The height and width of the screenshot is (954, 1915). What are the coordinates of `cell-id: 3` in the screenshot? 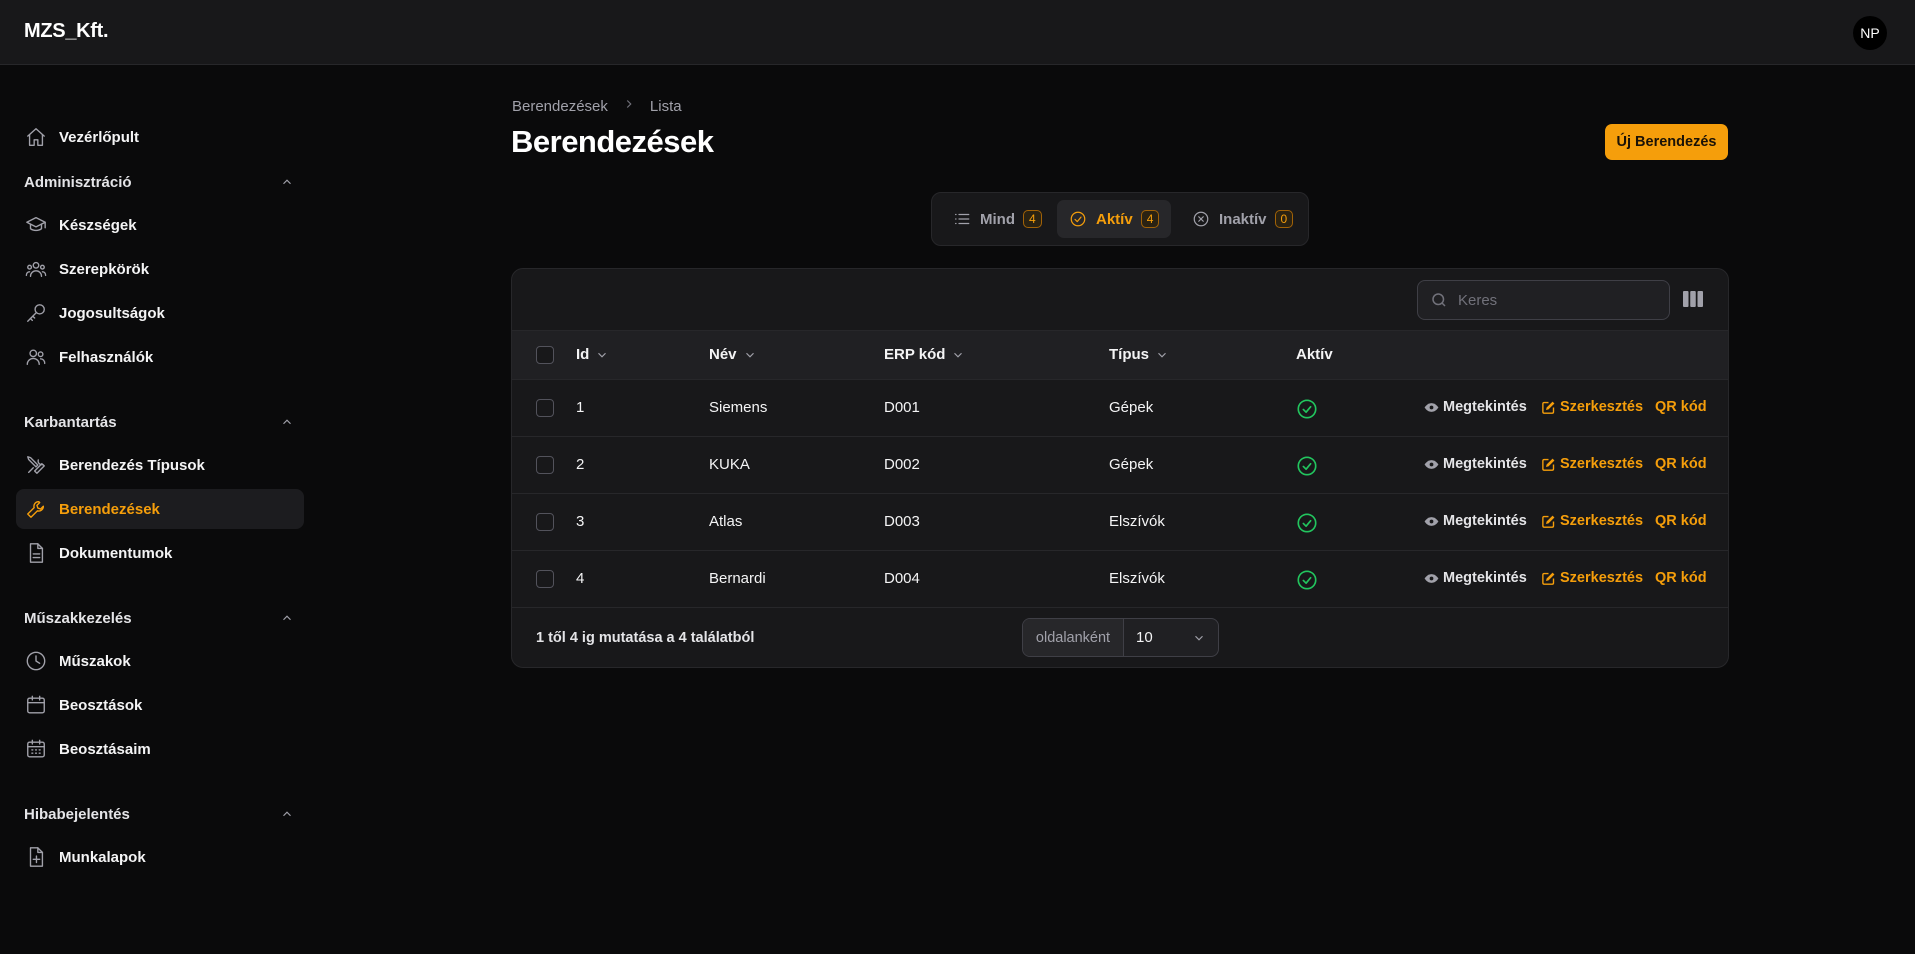 It's located at (580, 521).